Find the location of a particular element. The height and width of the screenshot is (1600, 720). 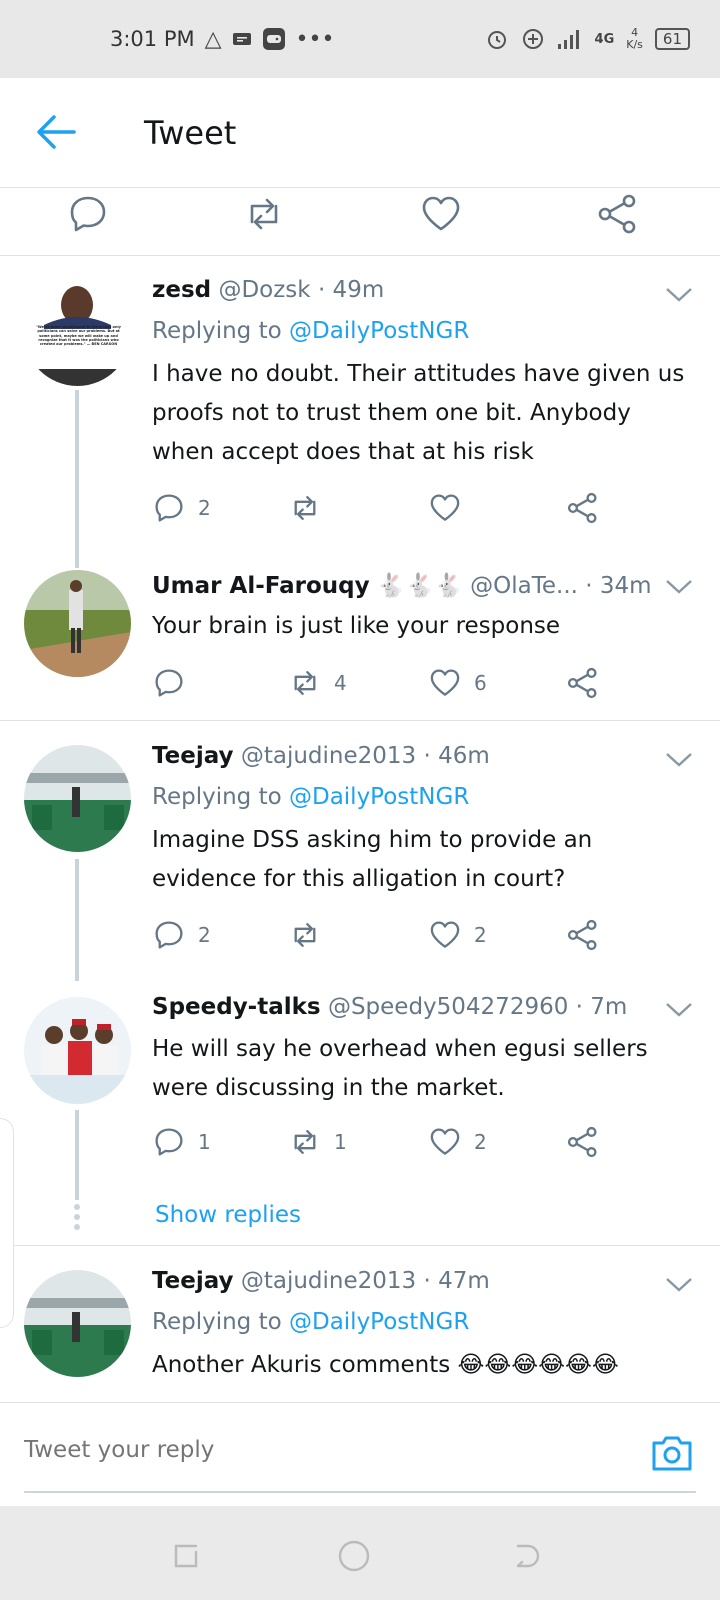

side-handle is located at coordinates (7, 1223).